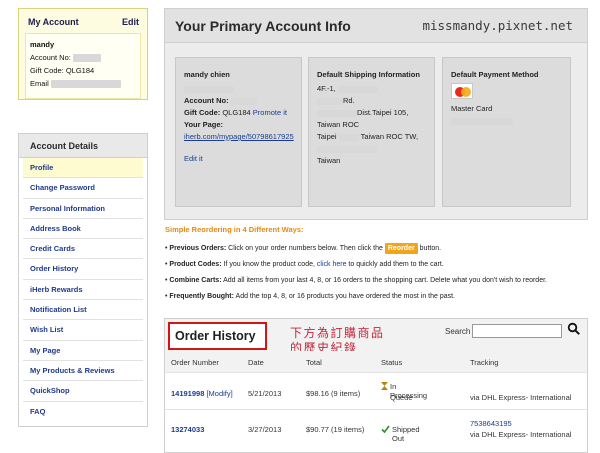  What do you see at coordinates (404, 391) in the screenshot?
I see `order-status: In Processing` at bounding box center [404, 391].